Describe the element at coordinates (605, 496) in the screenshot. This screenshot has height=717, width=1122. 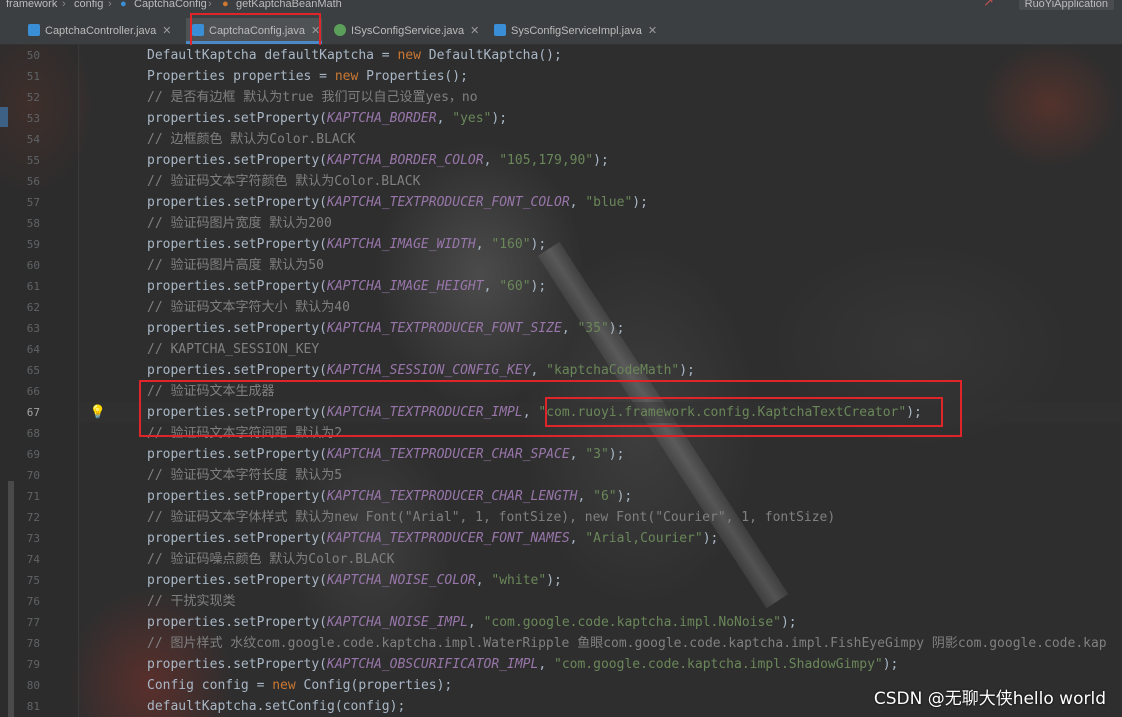
I see `code-token: "6"` at that location.